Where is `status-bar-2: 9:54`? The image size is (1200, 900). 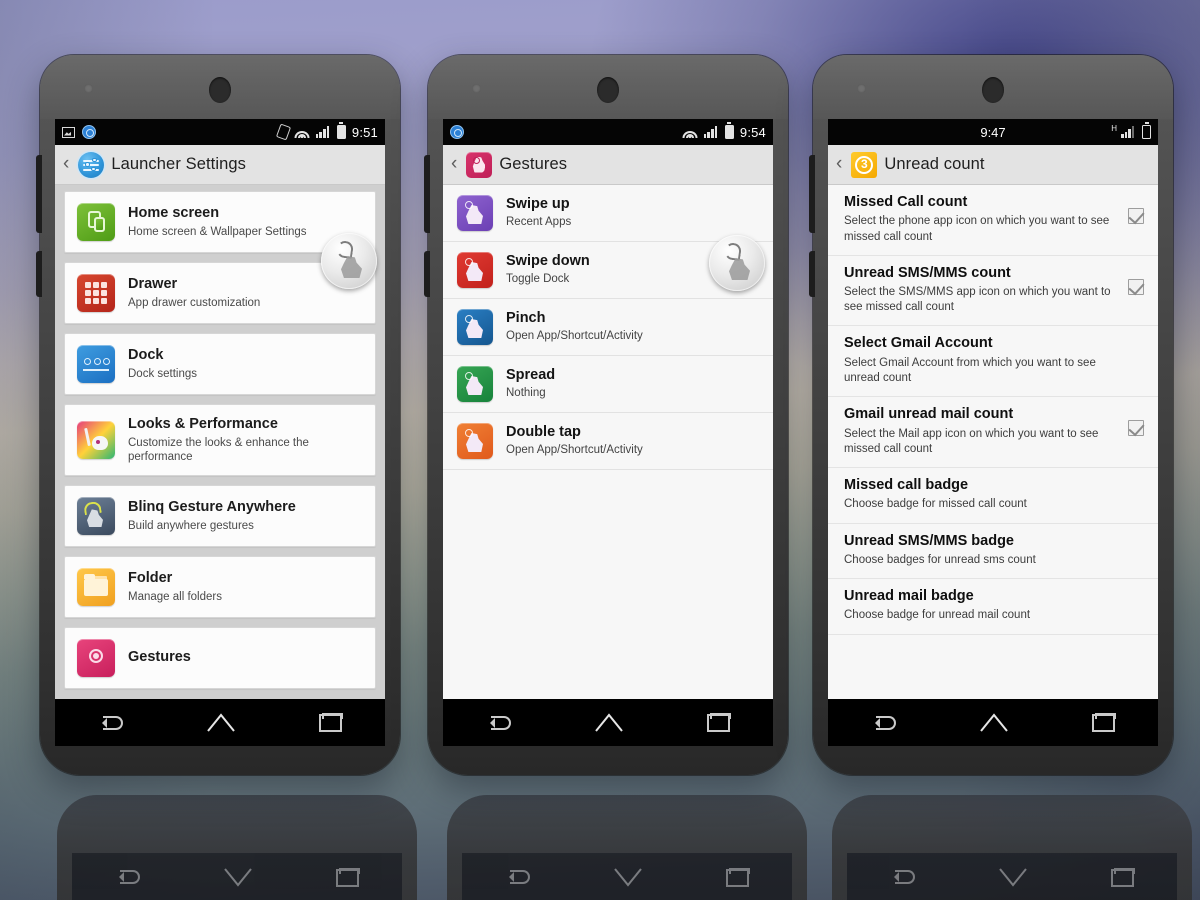 status-bar-2: 9:54 is located at coordinates (608, 132).